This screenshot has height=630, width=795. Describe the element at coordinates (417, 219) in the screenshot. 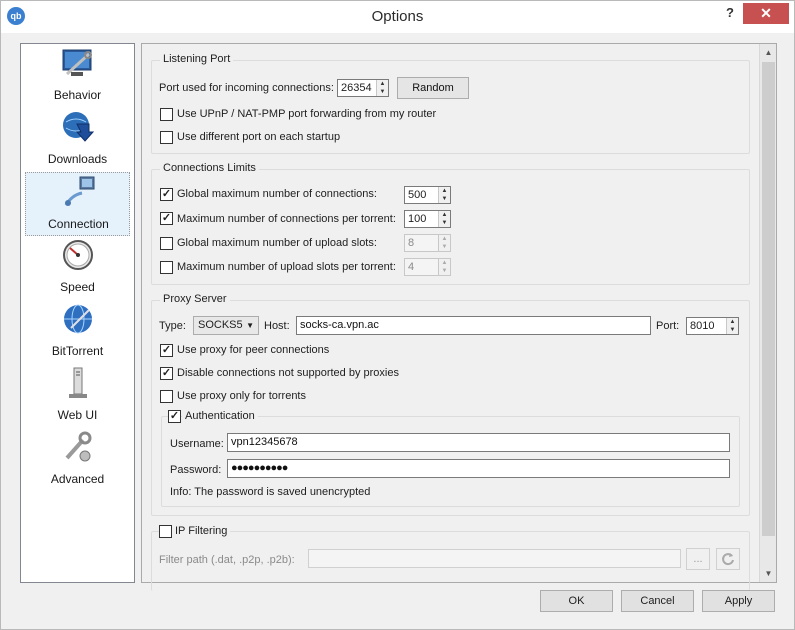

I see `spin-value: 100` at that location.